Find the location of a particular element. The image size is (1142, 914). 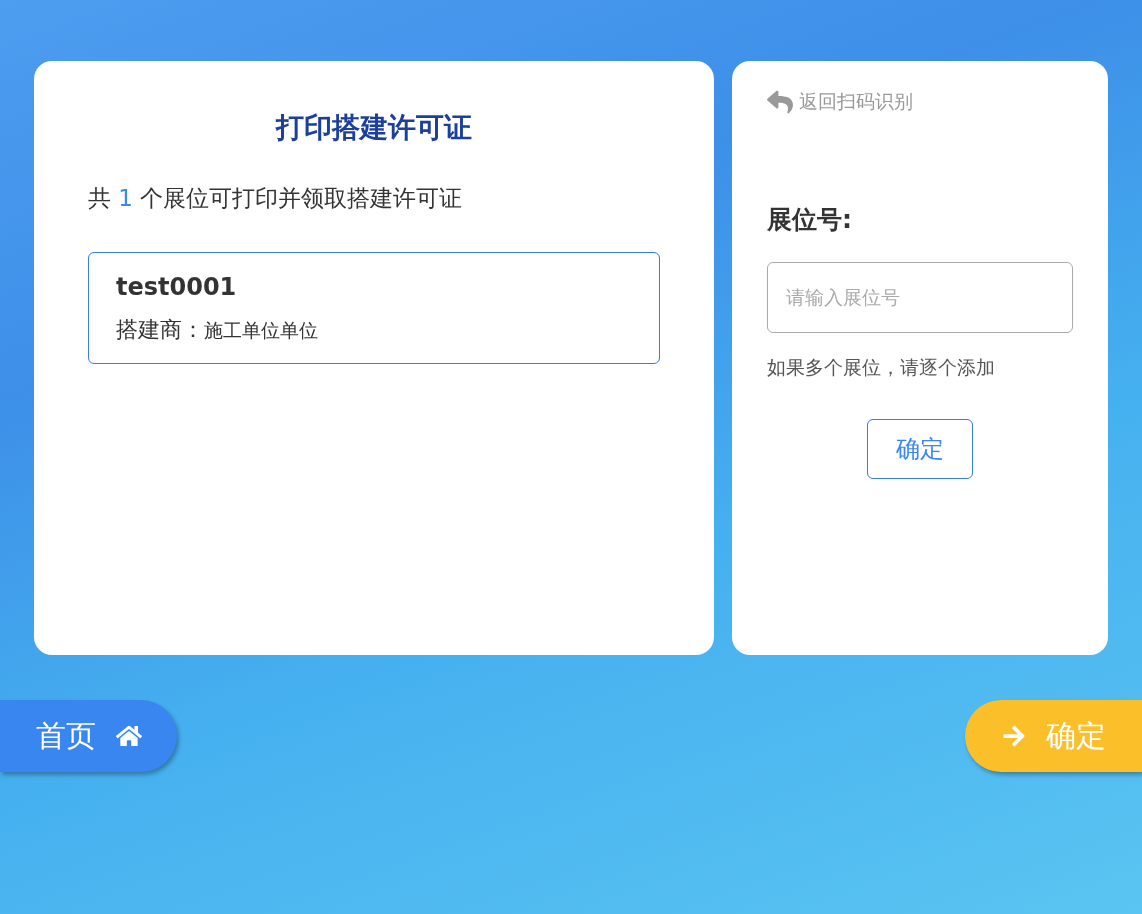

confirm-button: 确定 is located at coordinates (920, 449).